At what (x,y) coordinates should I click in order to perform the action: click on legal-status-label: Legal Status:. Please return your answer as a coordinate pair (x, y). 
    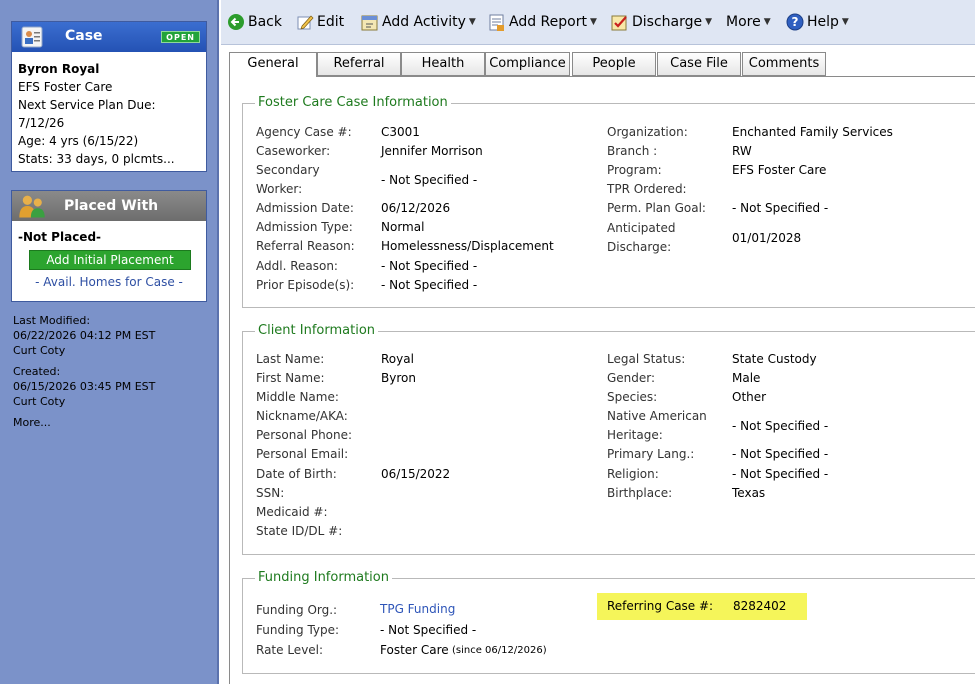
    Looking at the image, I should click on (646, 359).